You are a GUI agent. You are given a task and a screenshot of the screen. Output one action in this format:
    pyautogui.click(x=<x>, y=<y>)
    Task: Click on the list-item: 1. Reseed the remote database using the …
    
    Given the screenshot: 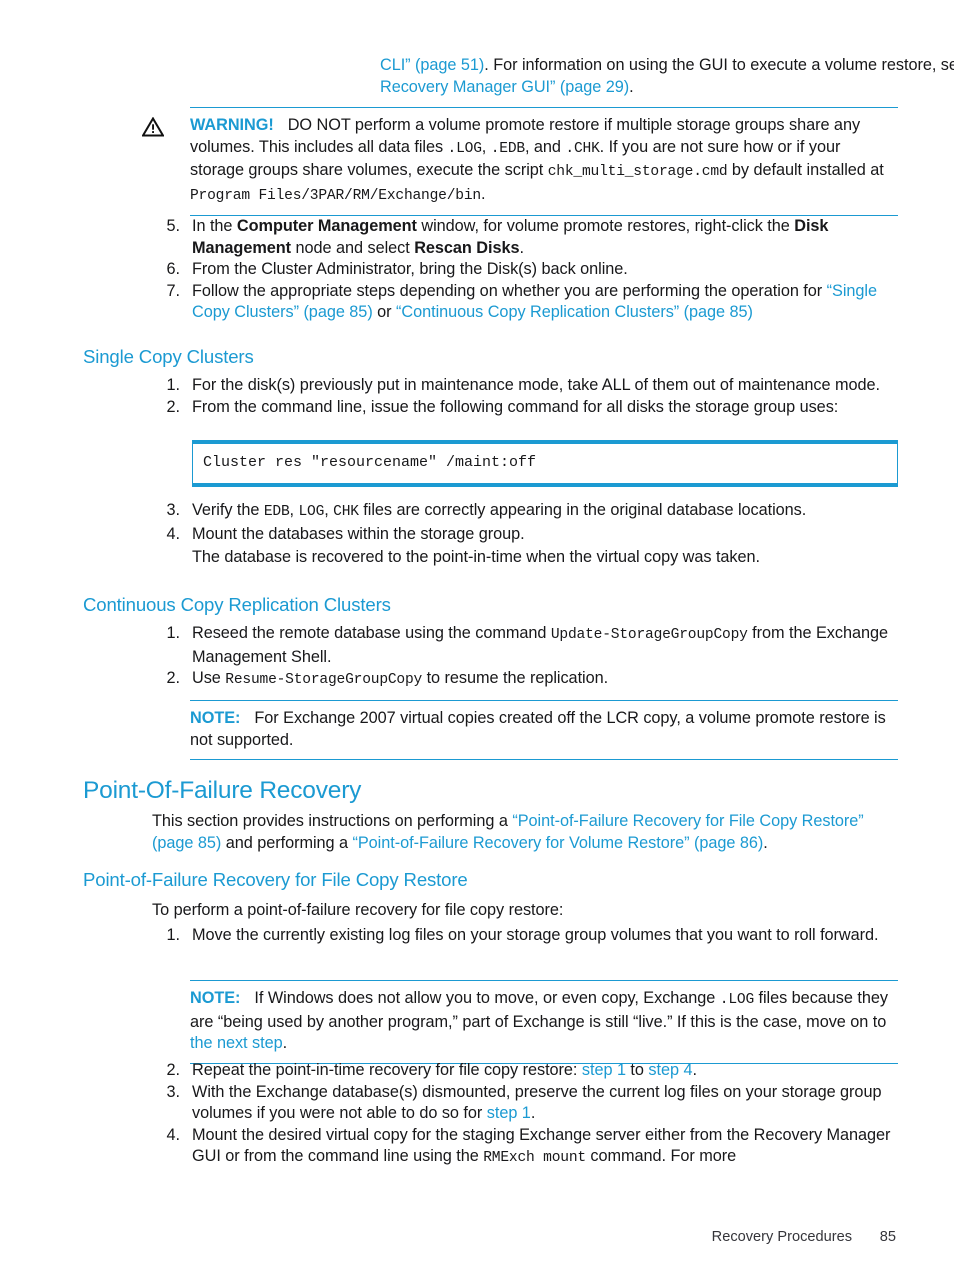 What is the action you would take?
    pyautogui.click(x=525, y=645)
    